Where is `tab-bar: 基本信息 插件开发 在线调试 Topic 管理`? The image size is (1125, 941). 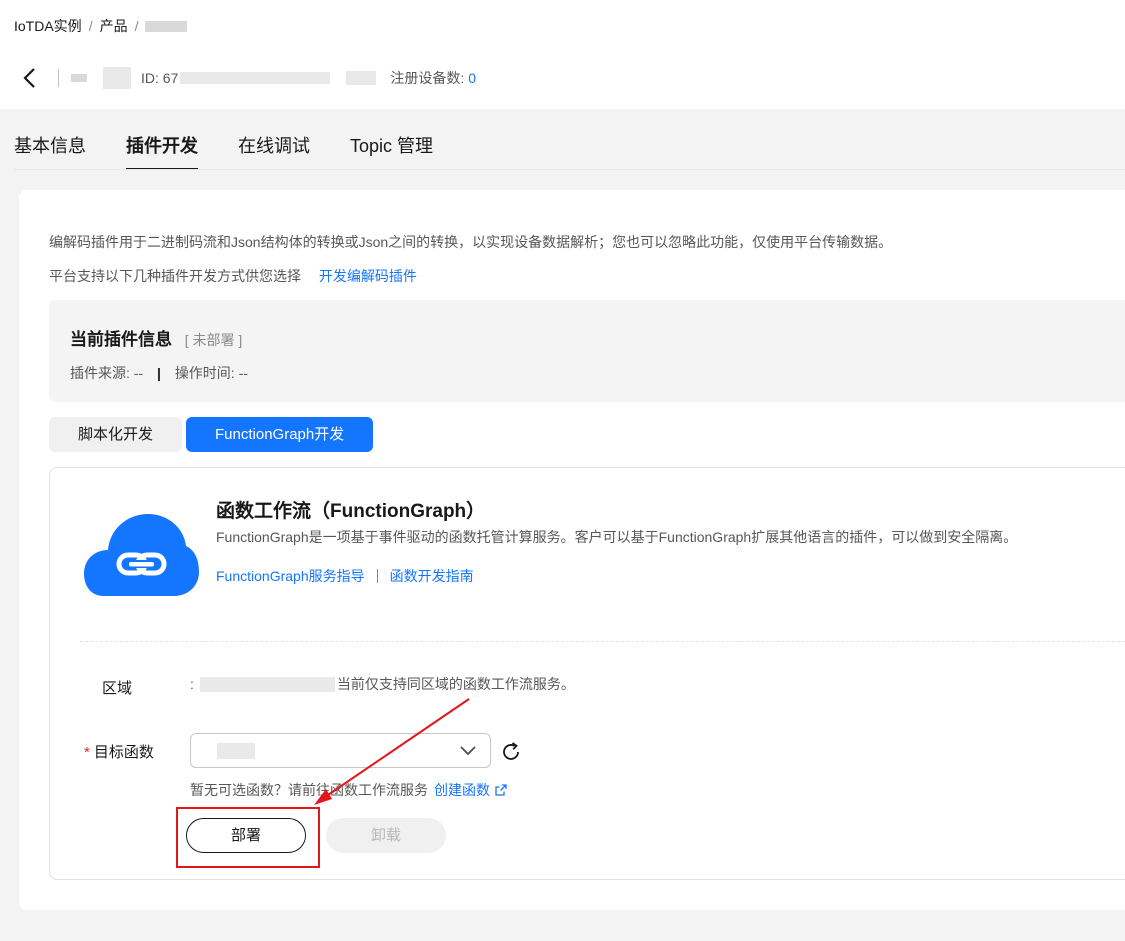 tab-bar: 基本信息 插件开发 在线调试 Topic 管理 is located at coordinates (243, 147).